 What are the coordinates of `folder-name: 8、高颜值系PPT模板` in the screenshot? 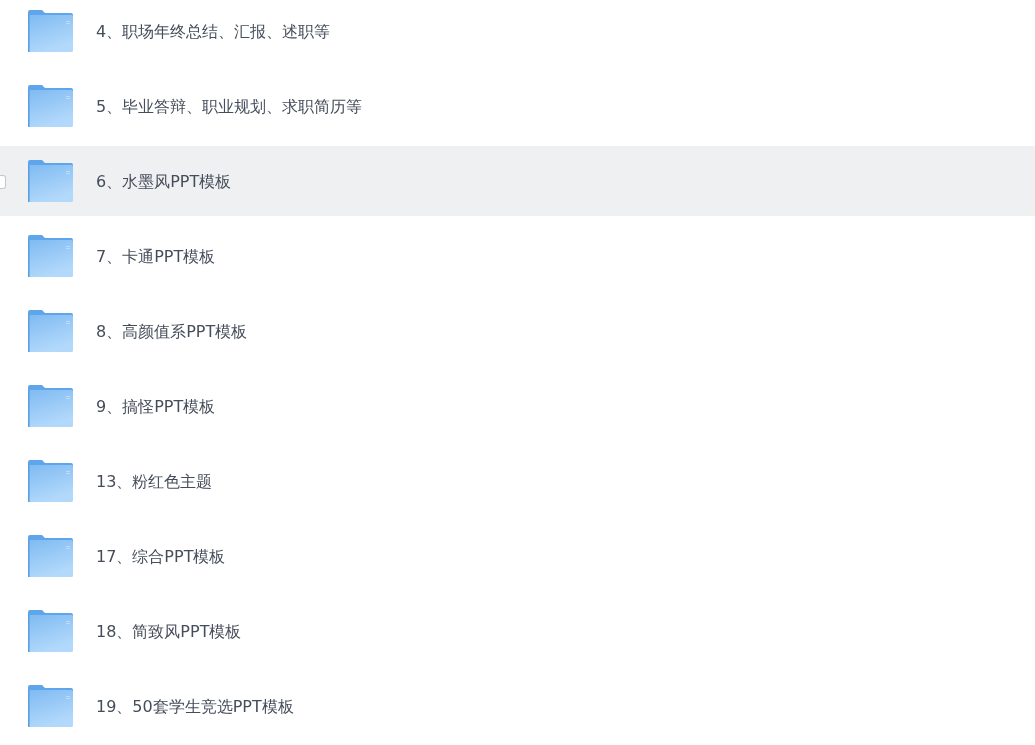 It's located at (172, 332).